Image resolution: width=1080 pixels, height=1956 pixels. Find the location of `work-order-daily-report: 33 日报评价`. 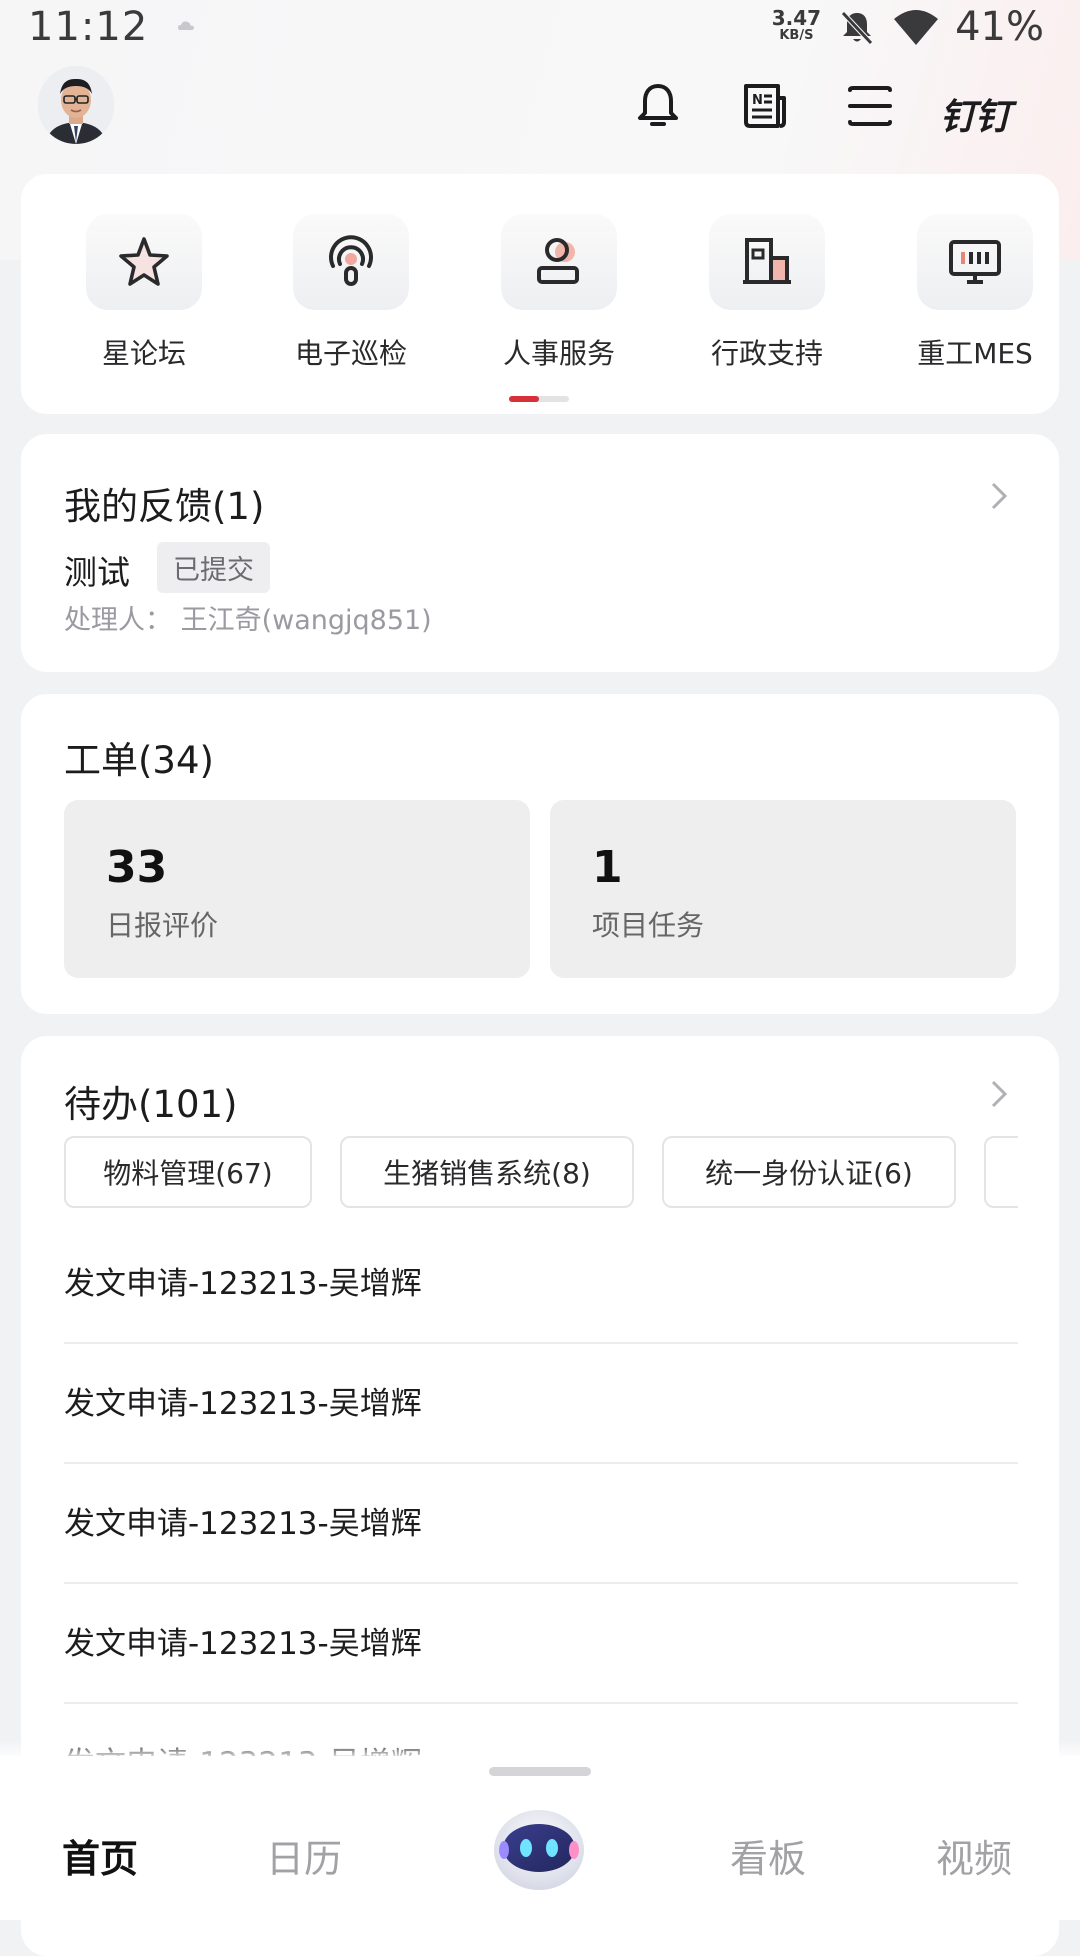

work-order-daily-report: 33 日报评价 is located at coordinates (297, 889).